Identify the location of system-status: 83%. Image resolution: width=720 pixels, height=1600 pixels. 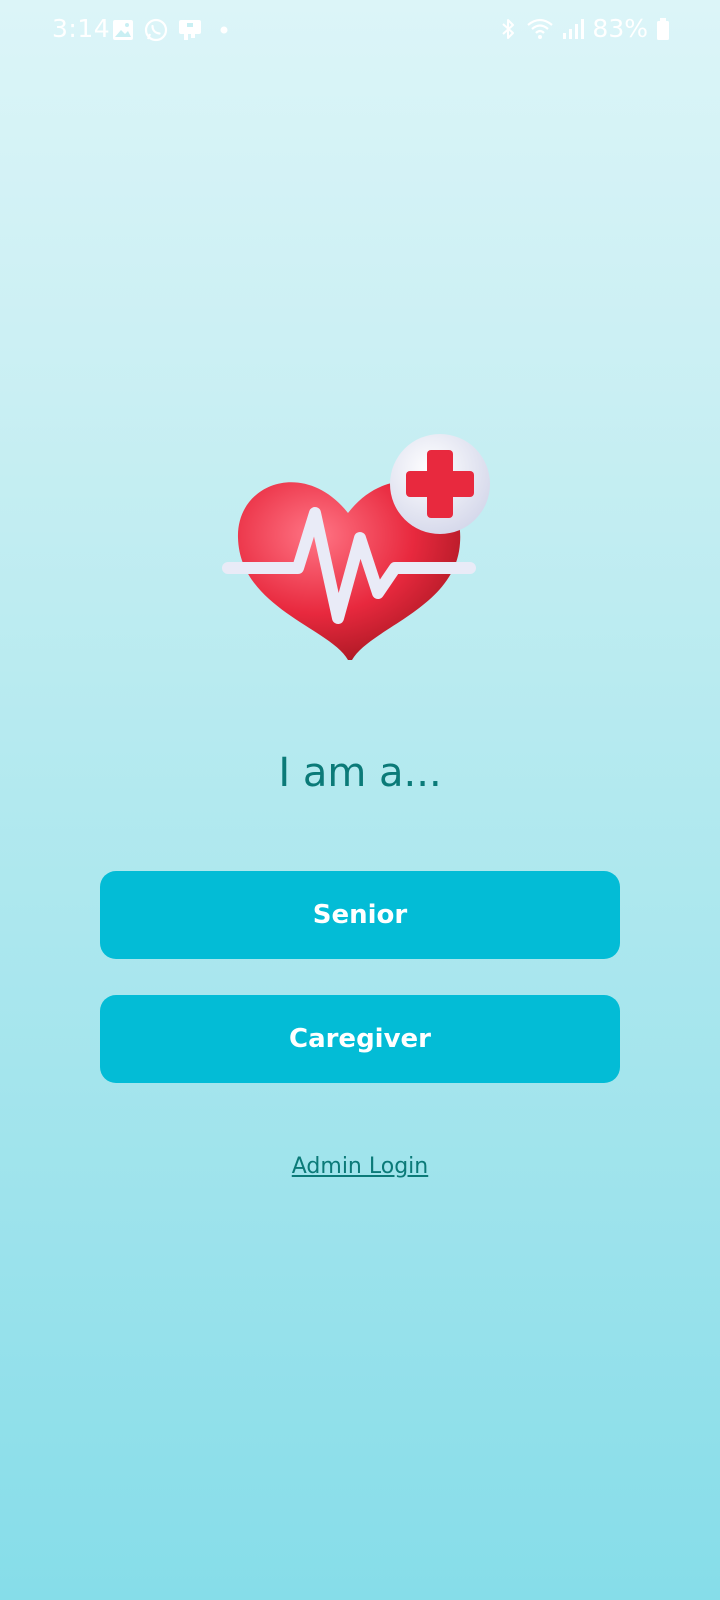
(584, 28).